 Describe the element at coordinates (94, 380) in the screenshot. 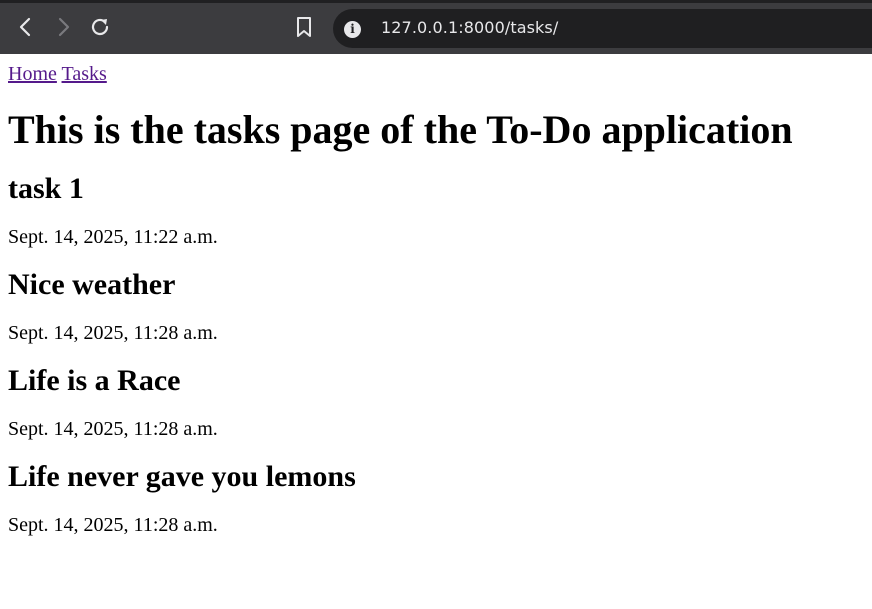

I see `task-title: Life is a Race` at that location.